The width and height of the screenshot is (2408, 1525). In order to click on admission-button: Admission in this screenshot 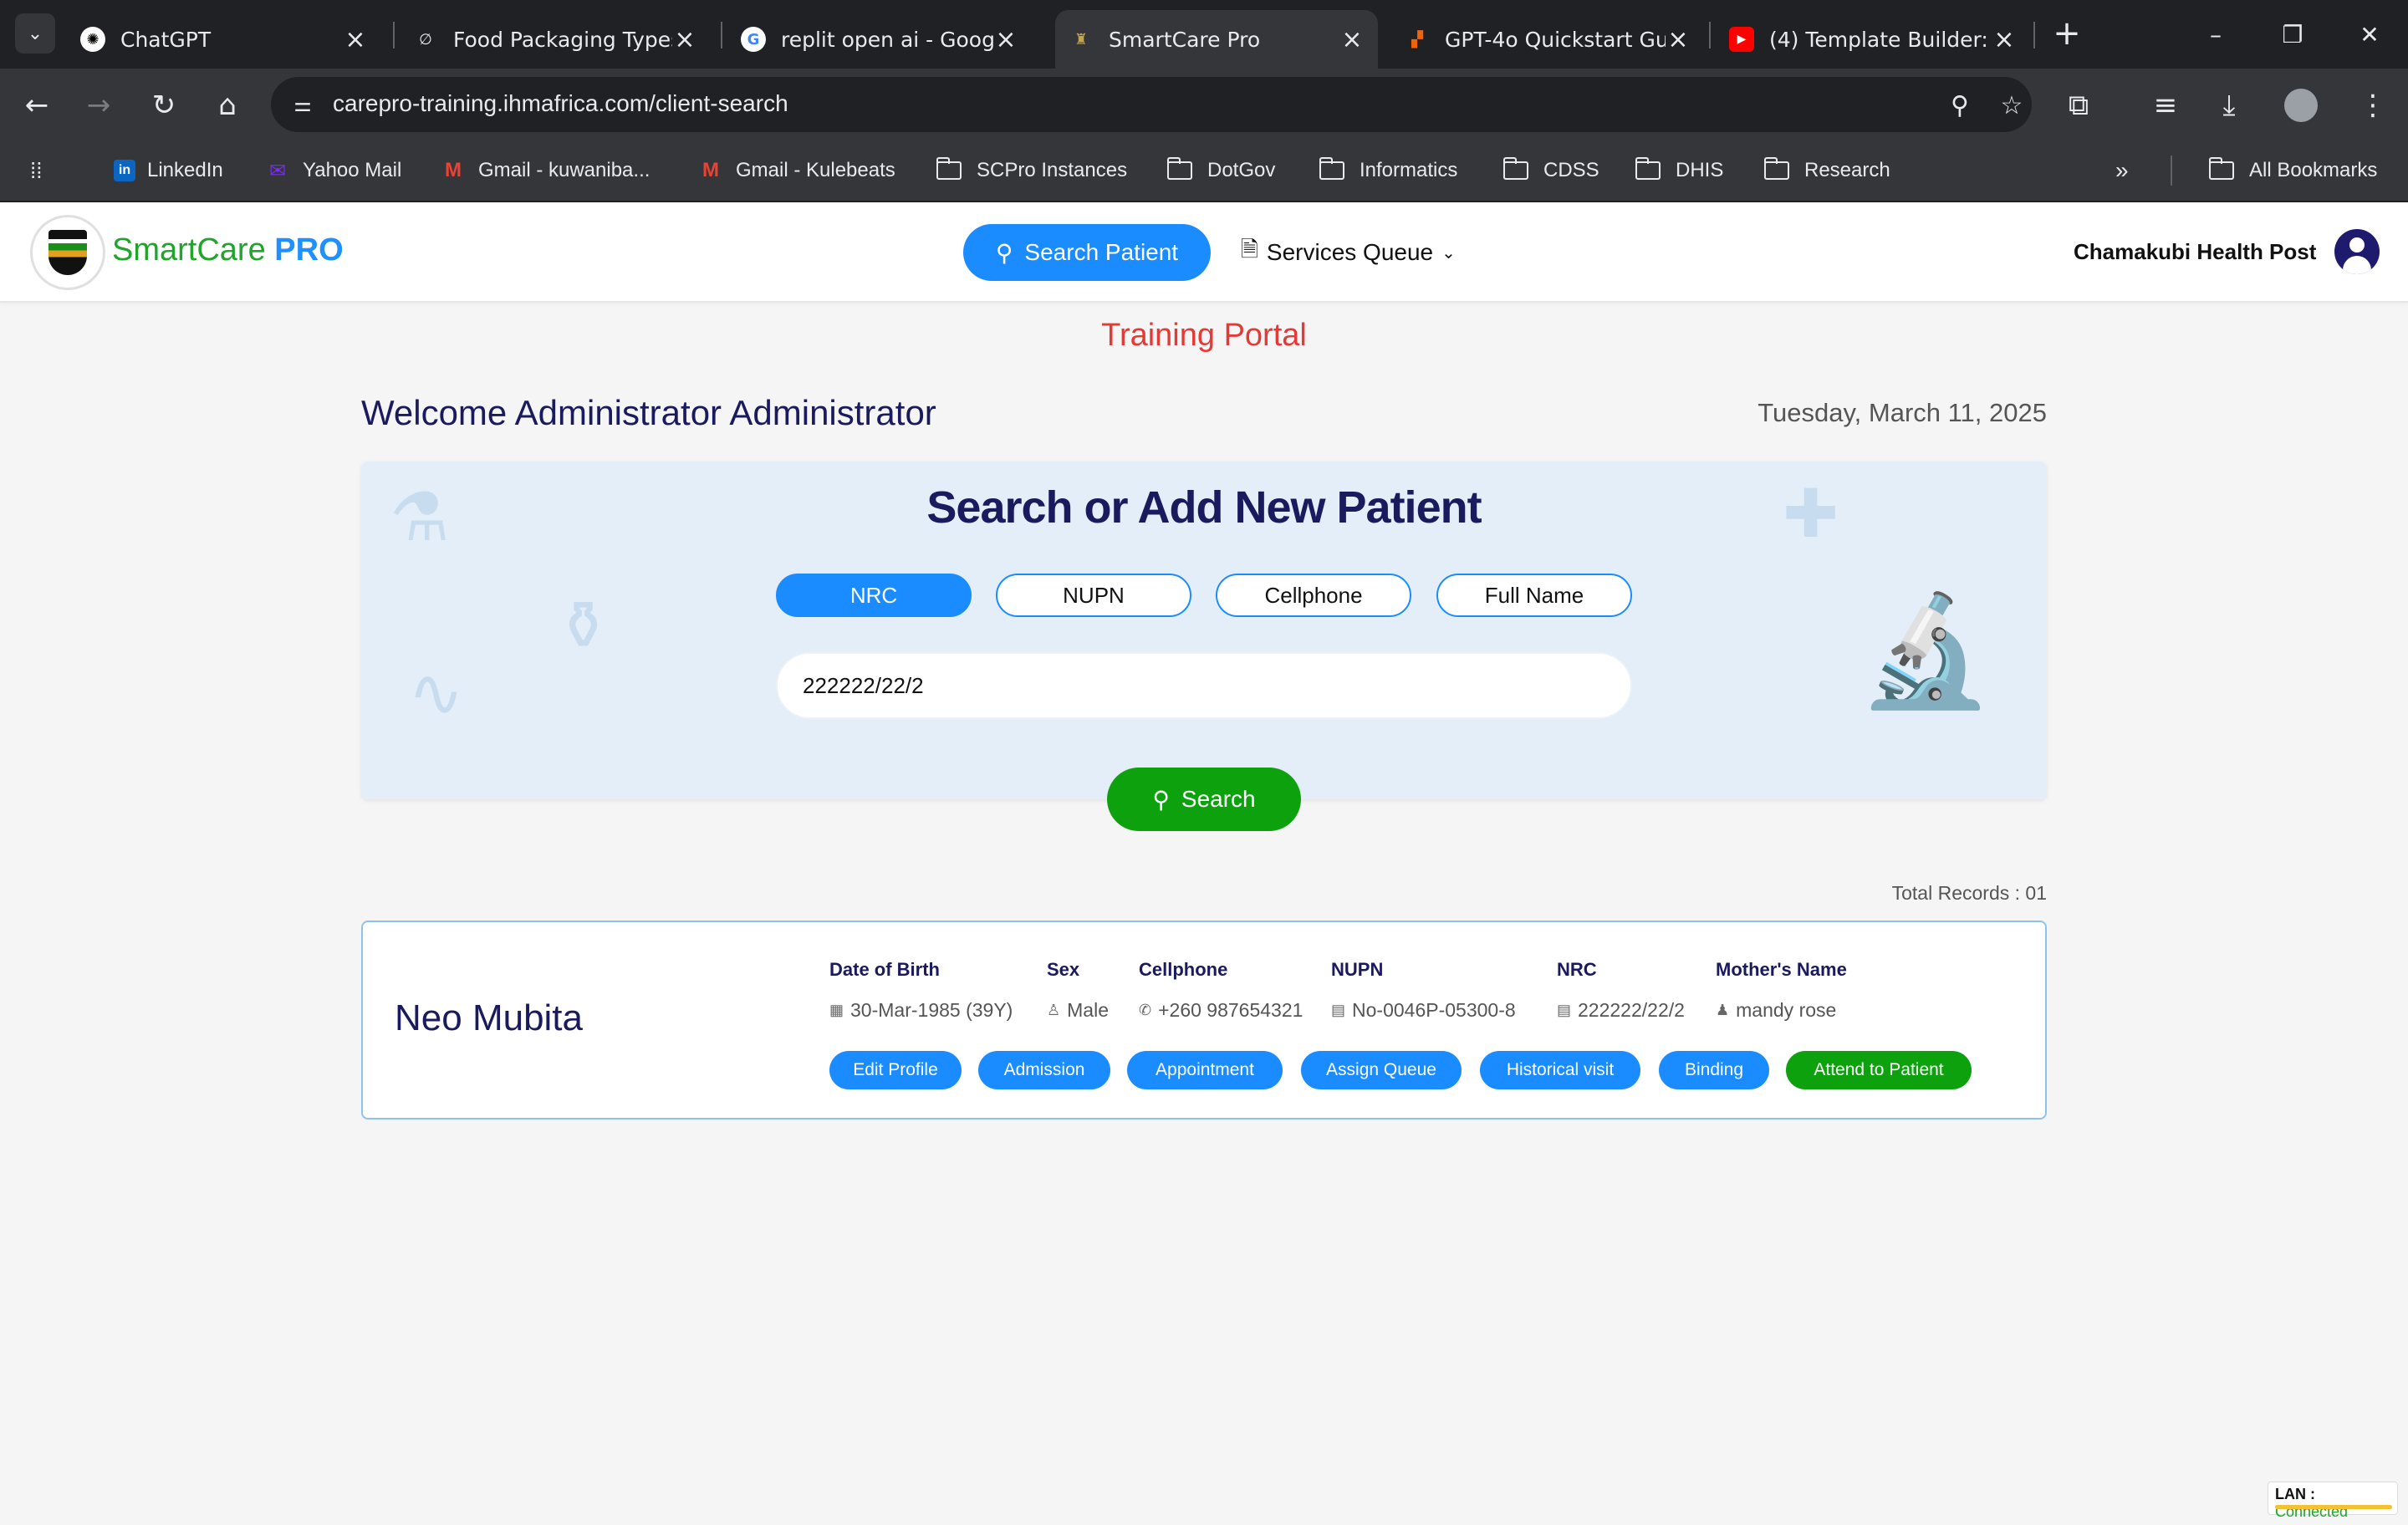, I will do `click(1044, 1070)`.